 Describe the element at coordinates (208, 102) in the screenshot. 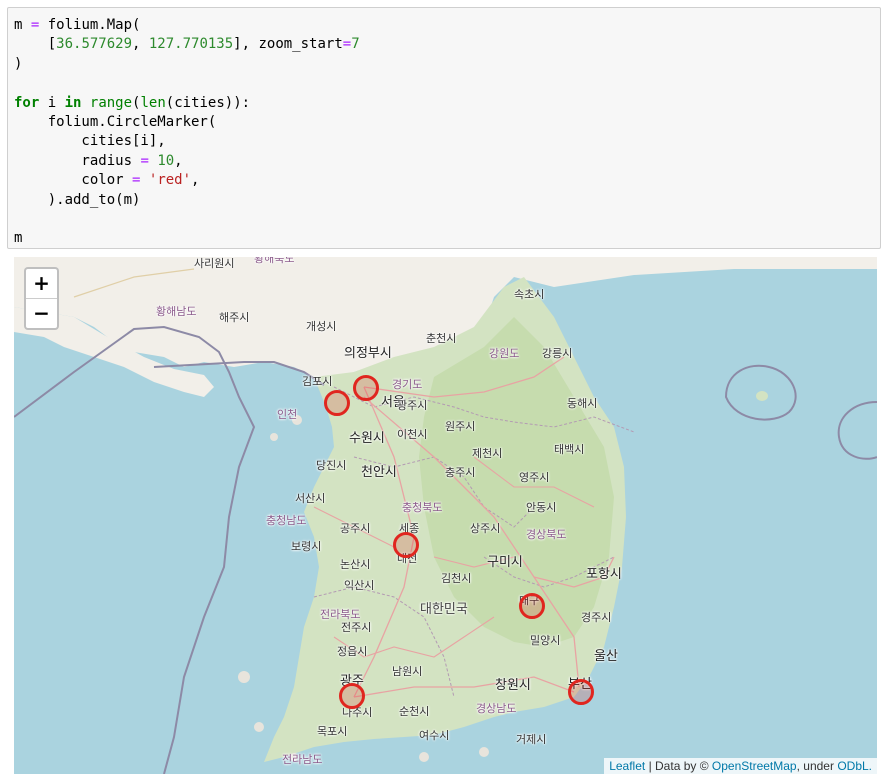

I see `code-token: (cities)):` at that location.